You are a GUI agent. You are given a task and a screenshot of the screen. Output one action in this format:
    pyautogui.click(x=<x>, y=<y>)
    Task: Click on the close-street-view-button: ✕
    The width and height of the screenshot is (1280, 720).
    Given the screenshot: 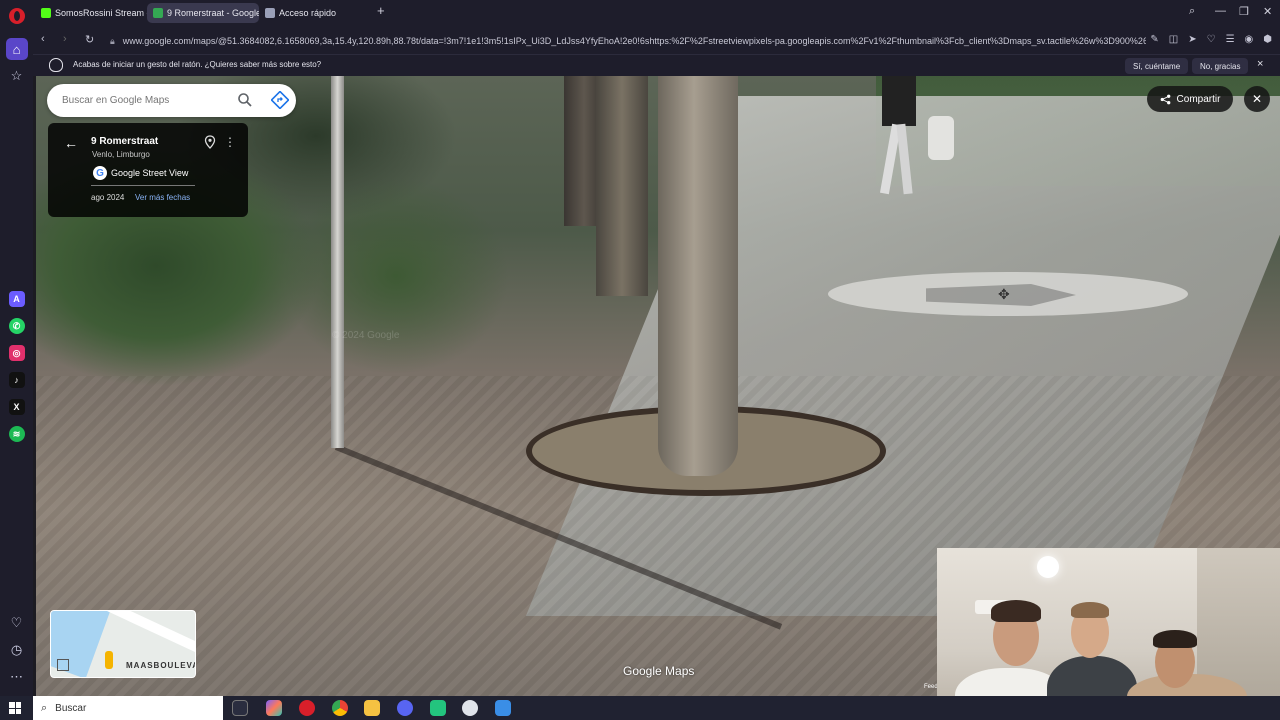 What is the action you would take?
    pyautogui.click(x=1257, y=99)
    